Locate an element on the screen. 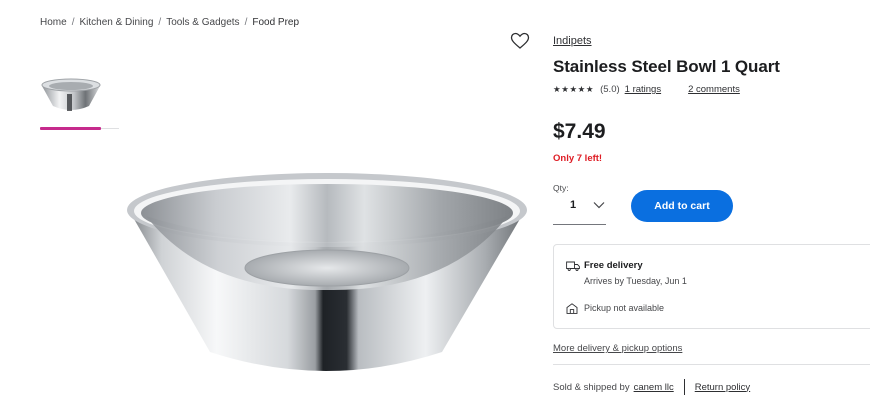 This screenshot has height=400, width=870. chevron-down-icon is located at coordinates (599, 205).